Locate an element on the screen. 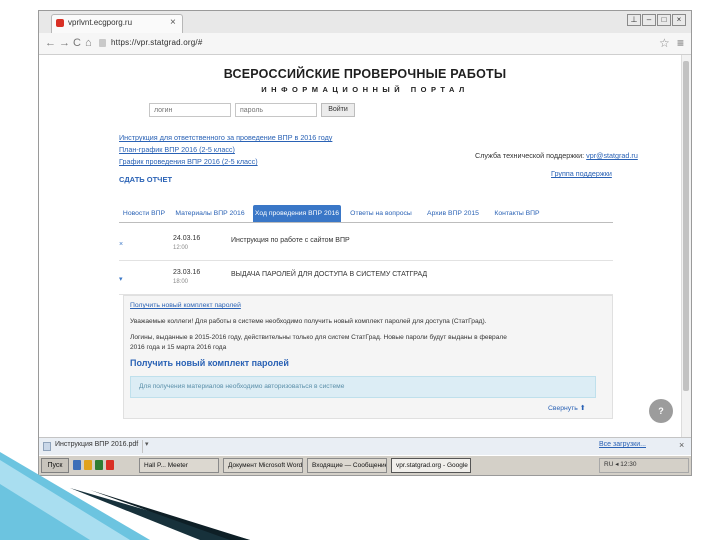 Image resolution: width=720 pixels, height=540 pixels. send-report-link: СДАТЬ ОТЧЕТ is located at coordinates (145, 179).